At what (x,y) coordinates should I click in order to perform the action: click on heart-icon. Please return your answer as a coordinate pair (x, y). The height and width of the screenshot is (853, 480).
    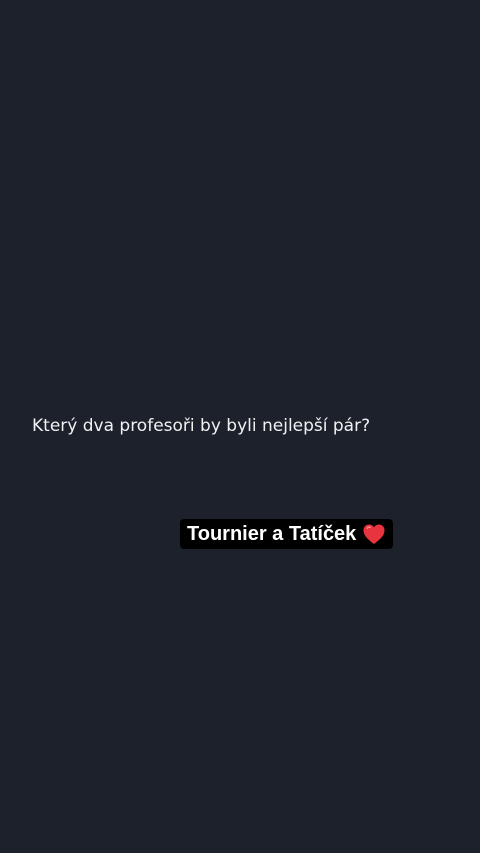
    Looking at the image, I should click on (374, 534).